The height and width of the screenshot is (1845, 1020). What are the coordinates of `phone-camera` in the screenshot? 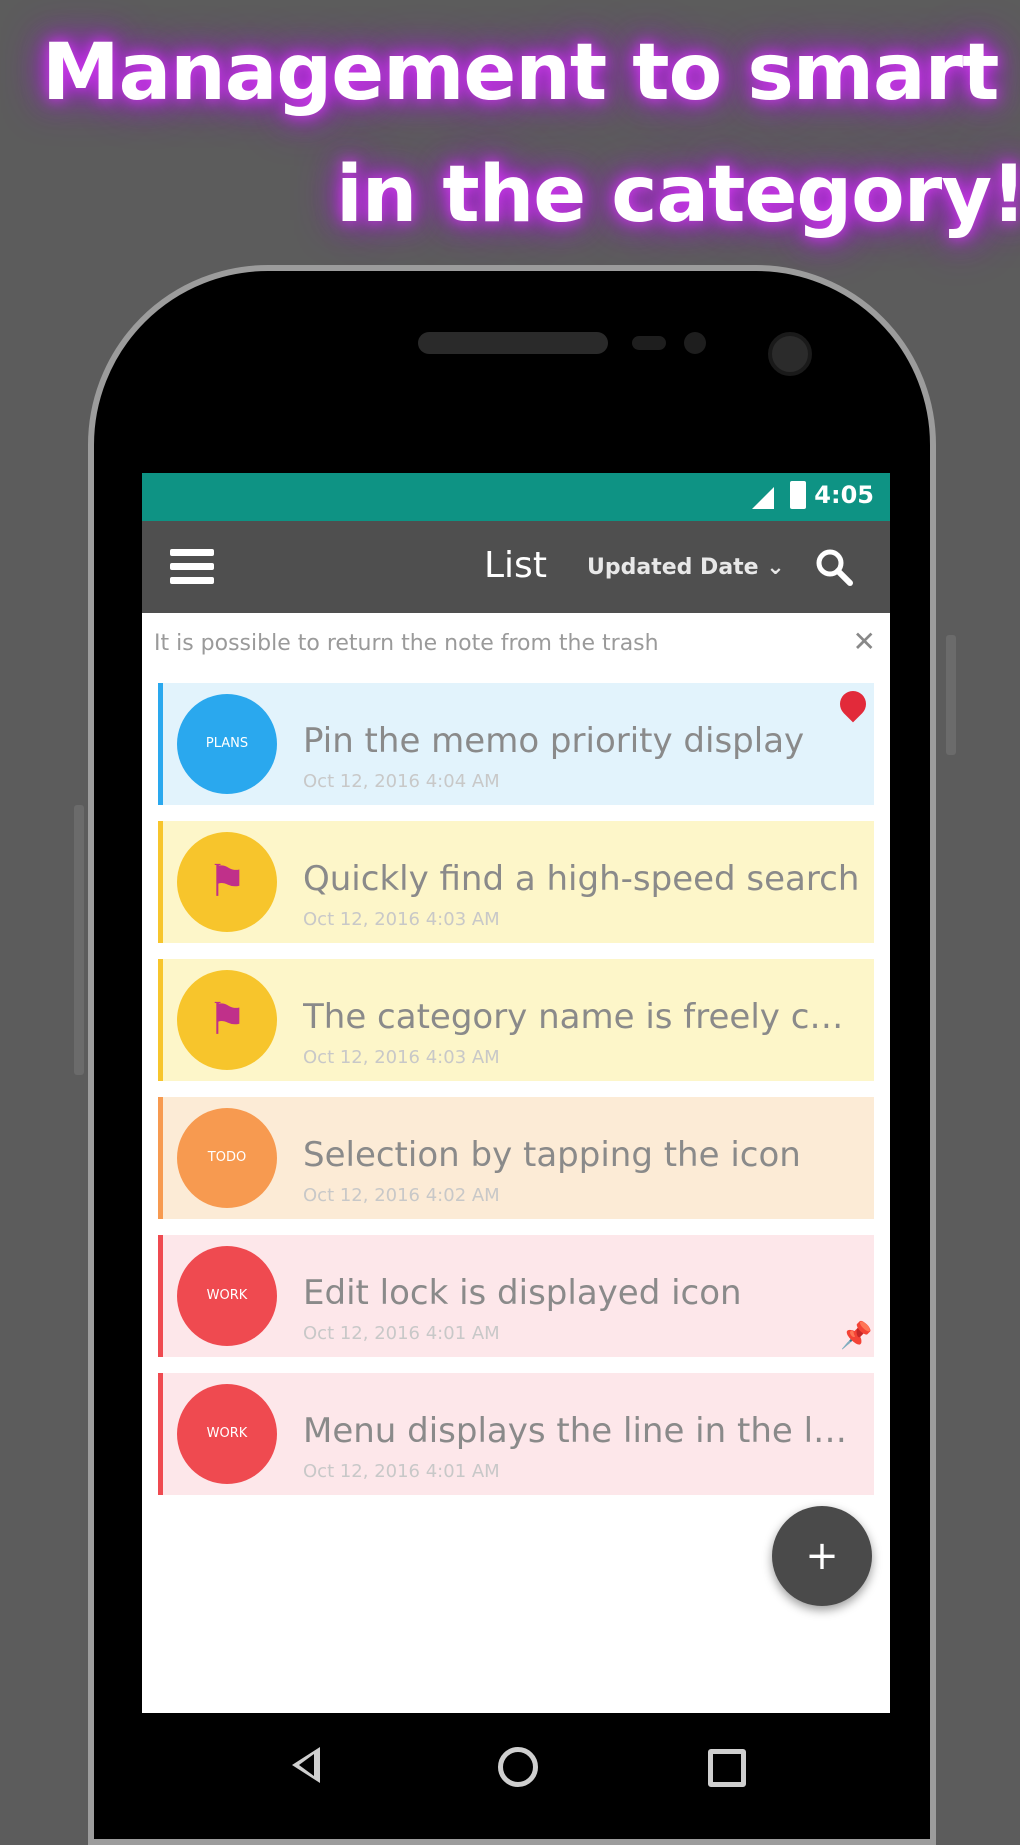 It's located at (790, 354).